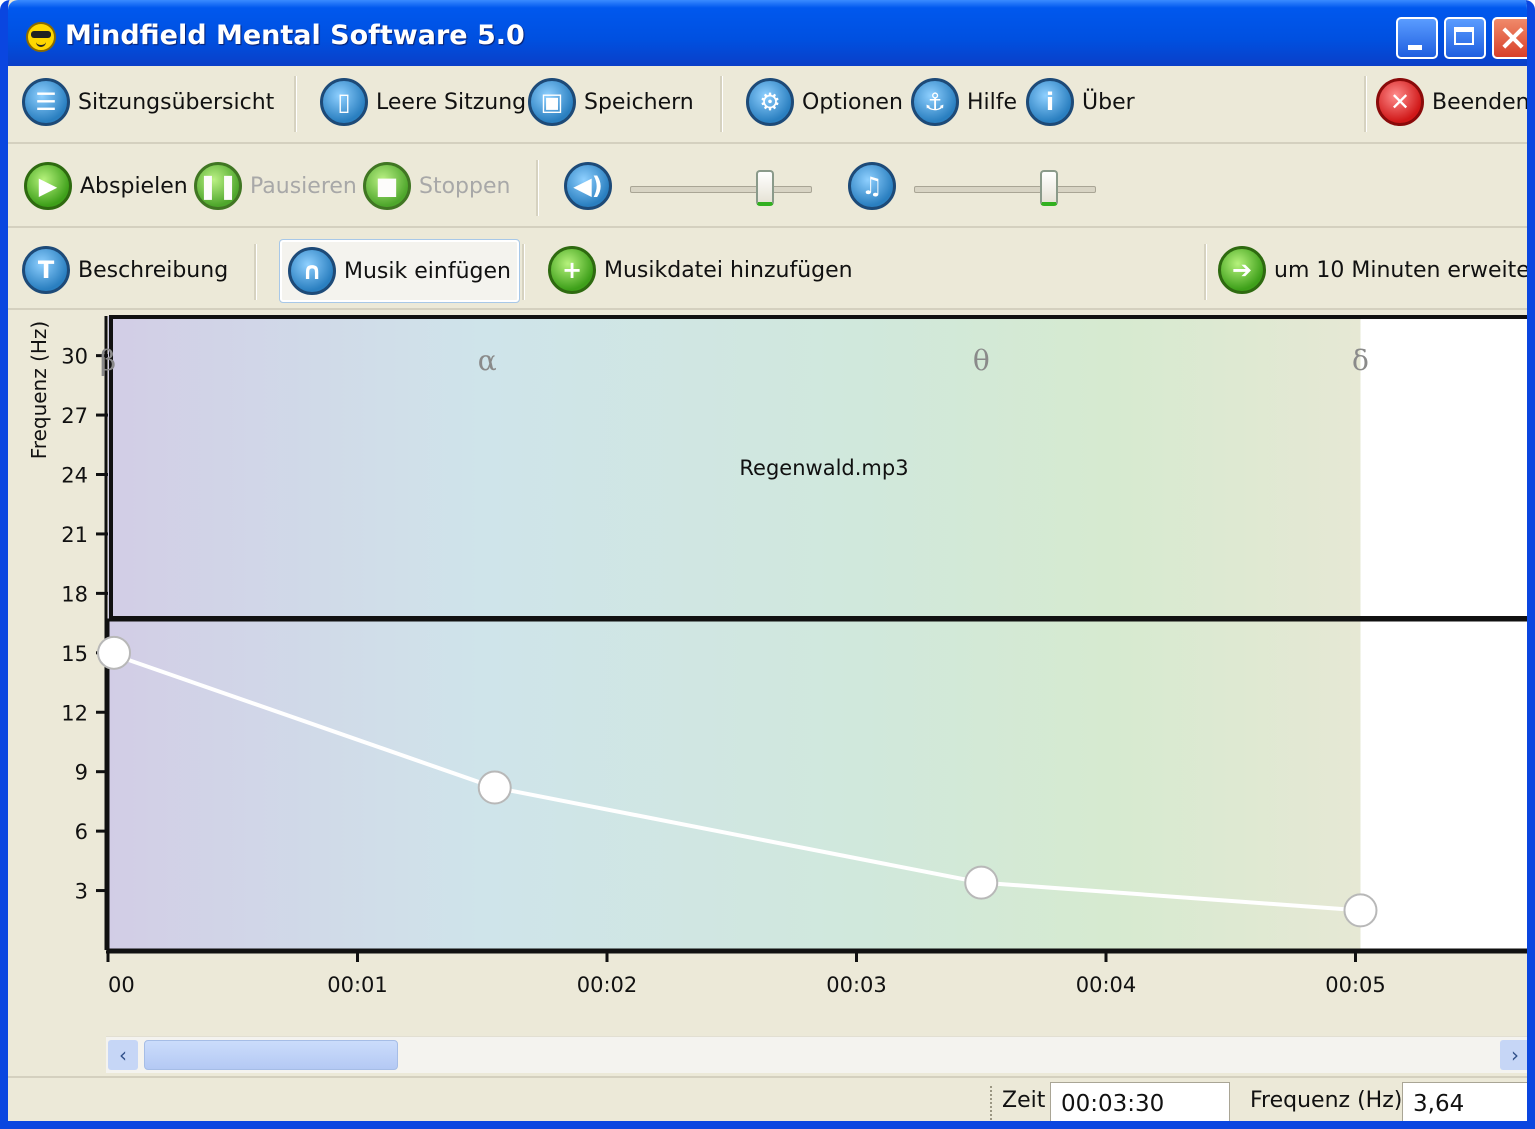 The height and width of the screenshot is (1129, 1535). Describe the element at coordinates (767, 1098) in the screenshot. I see `status-bar: Zeit 00:03:30 Frequenz (Hz) 3,64` at that location.